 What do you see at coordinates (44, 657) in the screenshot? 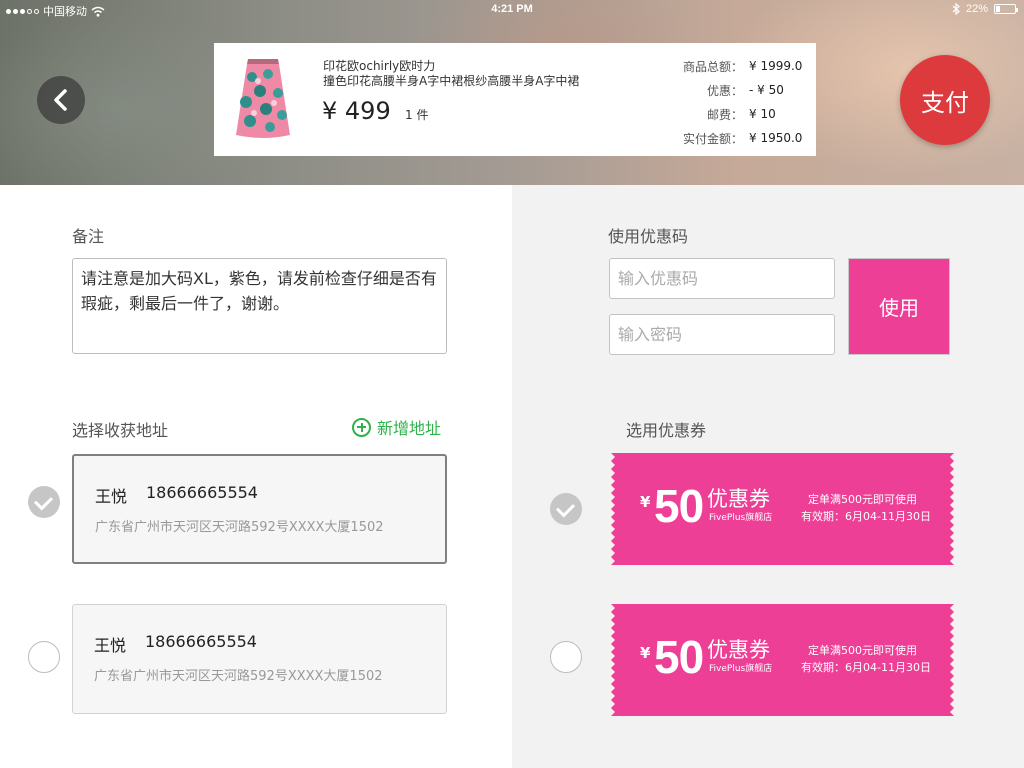
I see `address-radio-unselected` at bounding box center [44, 657].